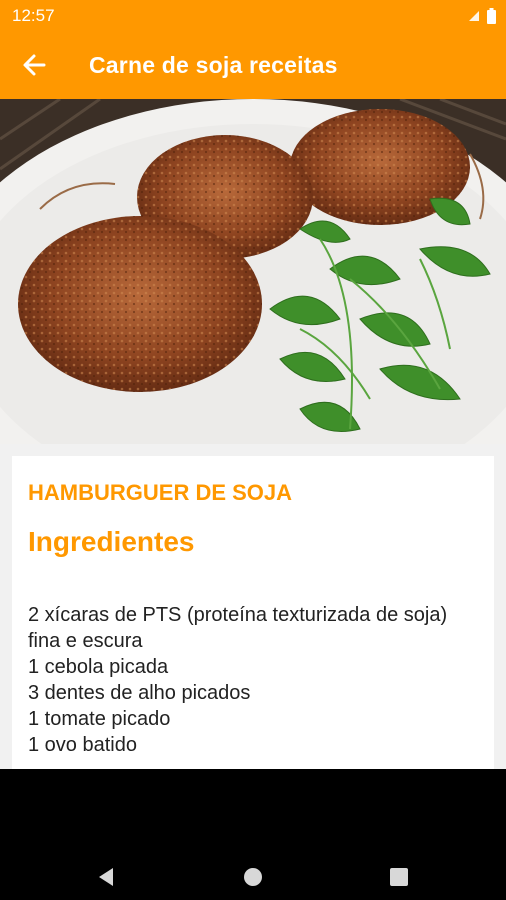  I want to click on home-circle-icon, so click(253, 877).